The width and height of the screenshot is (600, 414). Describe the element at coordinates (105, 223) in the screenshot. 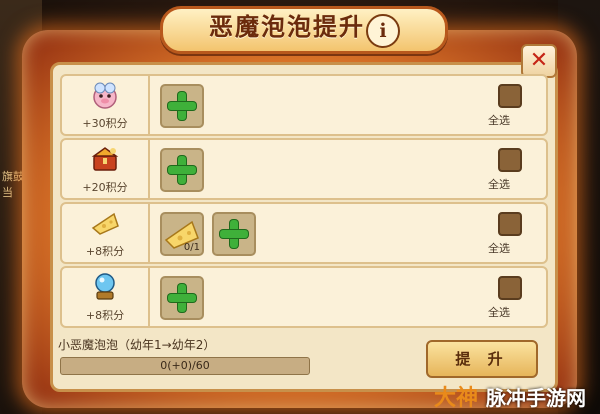

I see `cheese-icon` at that location.